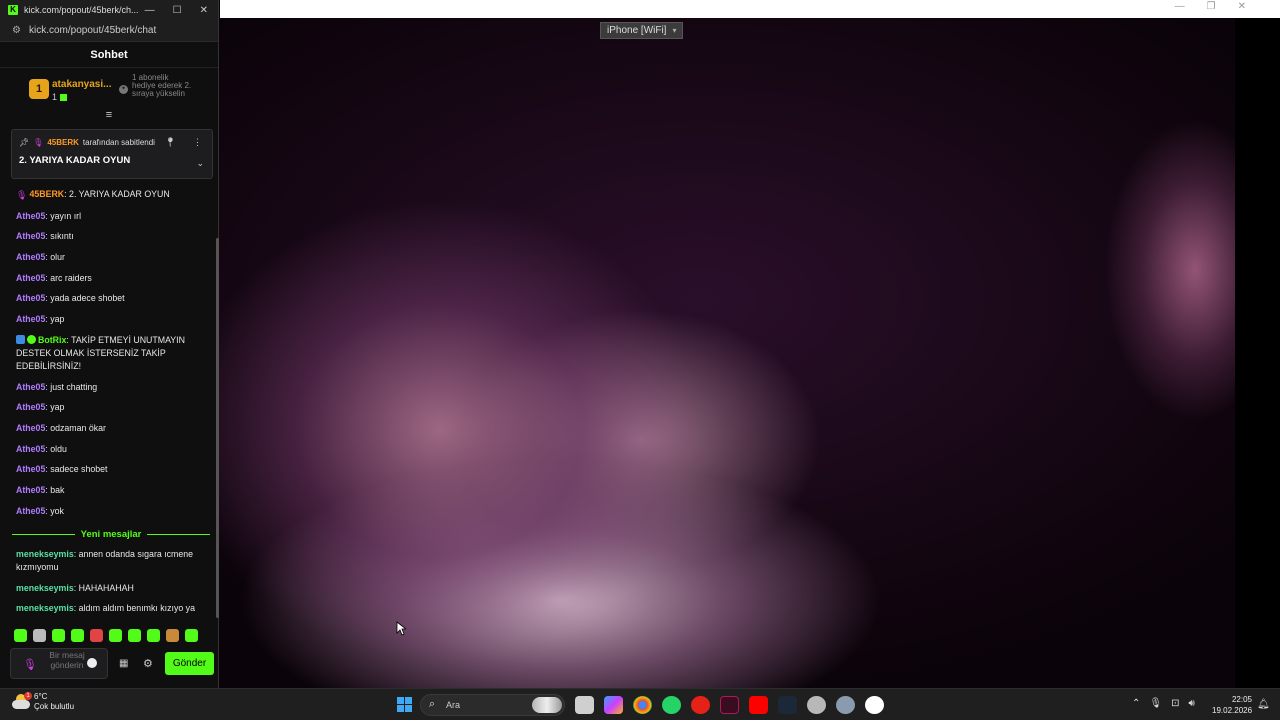 The height and width of the screenshot is (720, 1280). Describe the element at coordinates (453, 705) in the screenshot. I see `search-placeholder: Ara` at that location.